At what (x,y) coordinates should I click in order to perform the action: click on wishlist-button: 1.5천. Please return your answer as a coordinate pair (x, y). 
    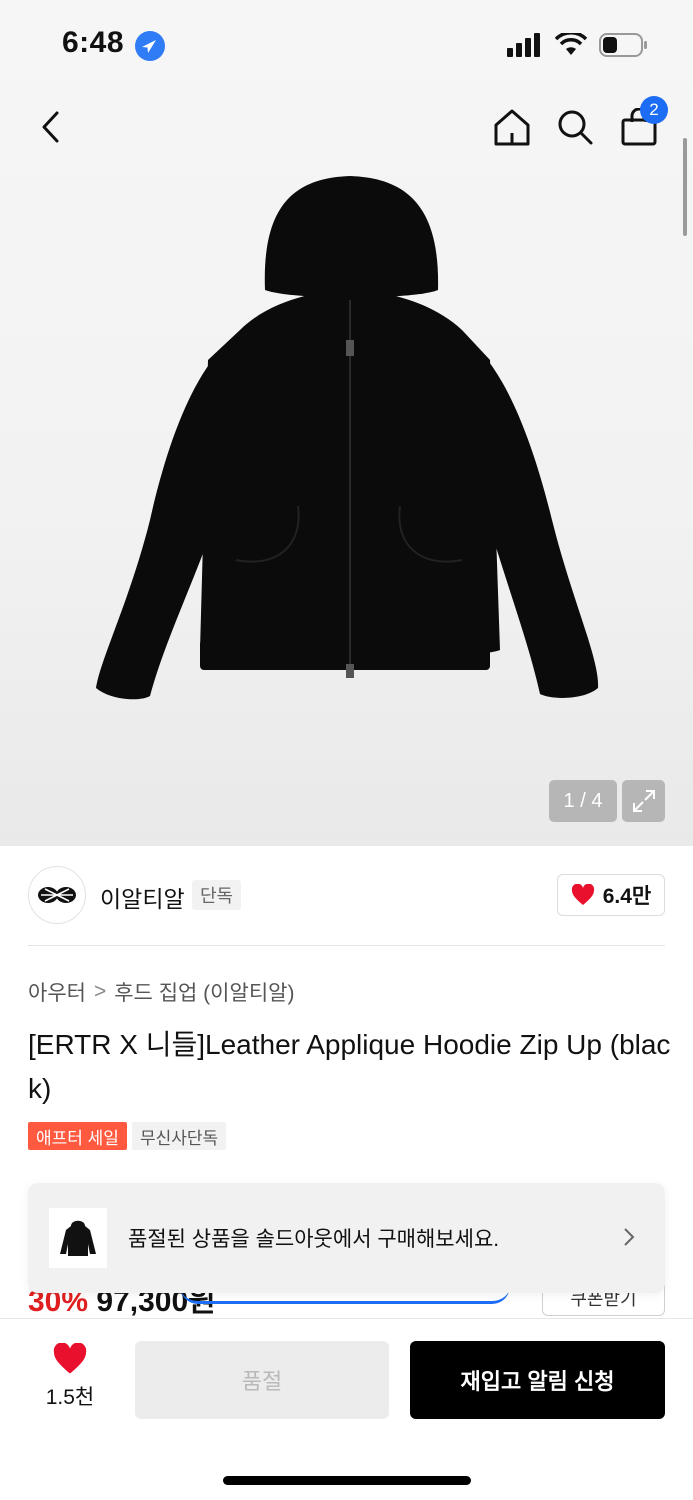
    Looking at the image, I should click on (70, 1381).